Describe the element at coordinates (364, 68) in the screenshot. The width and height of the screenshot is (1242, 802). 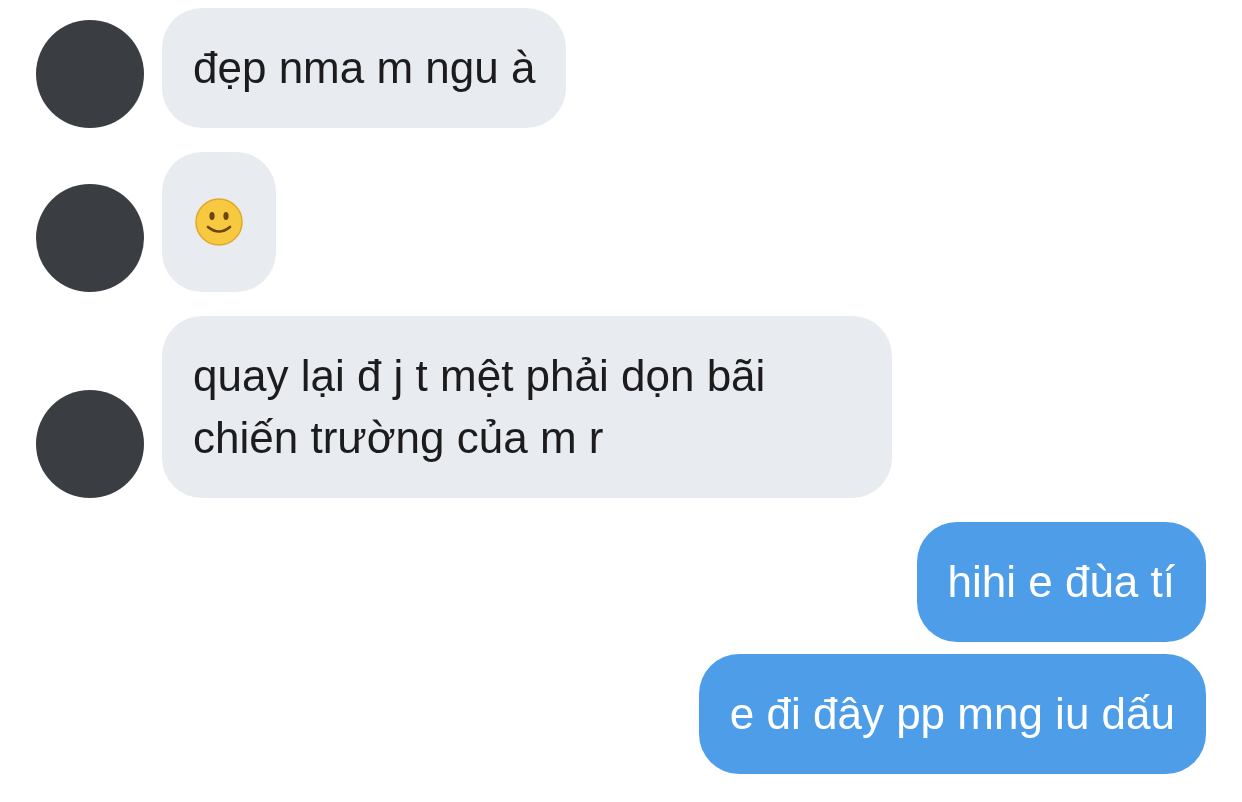
I see `message-bubble: đẹp nma m ngu à` at that location.